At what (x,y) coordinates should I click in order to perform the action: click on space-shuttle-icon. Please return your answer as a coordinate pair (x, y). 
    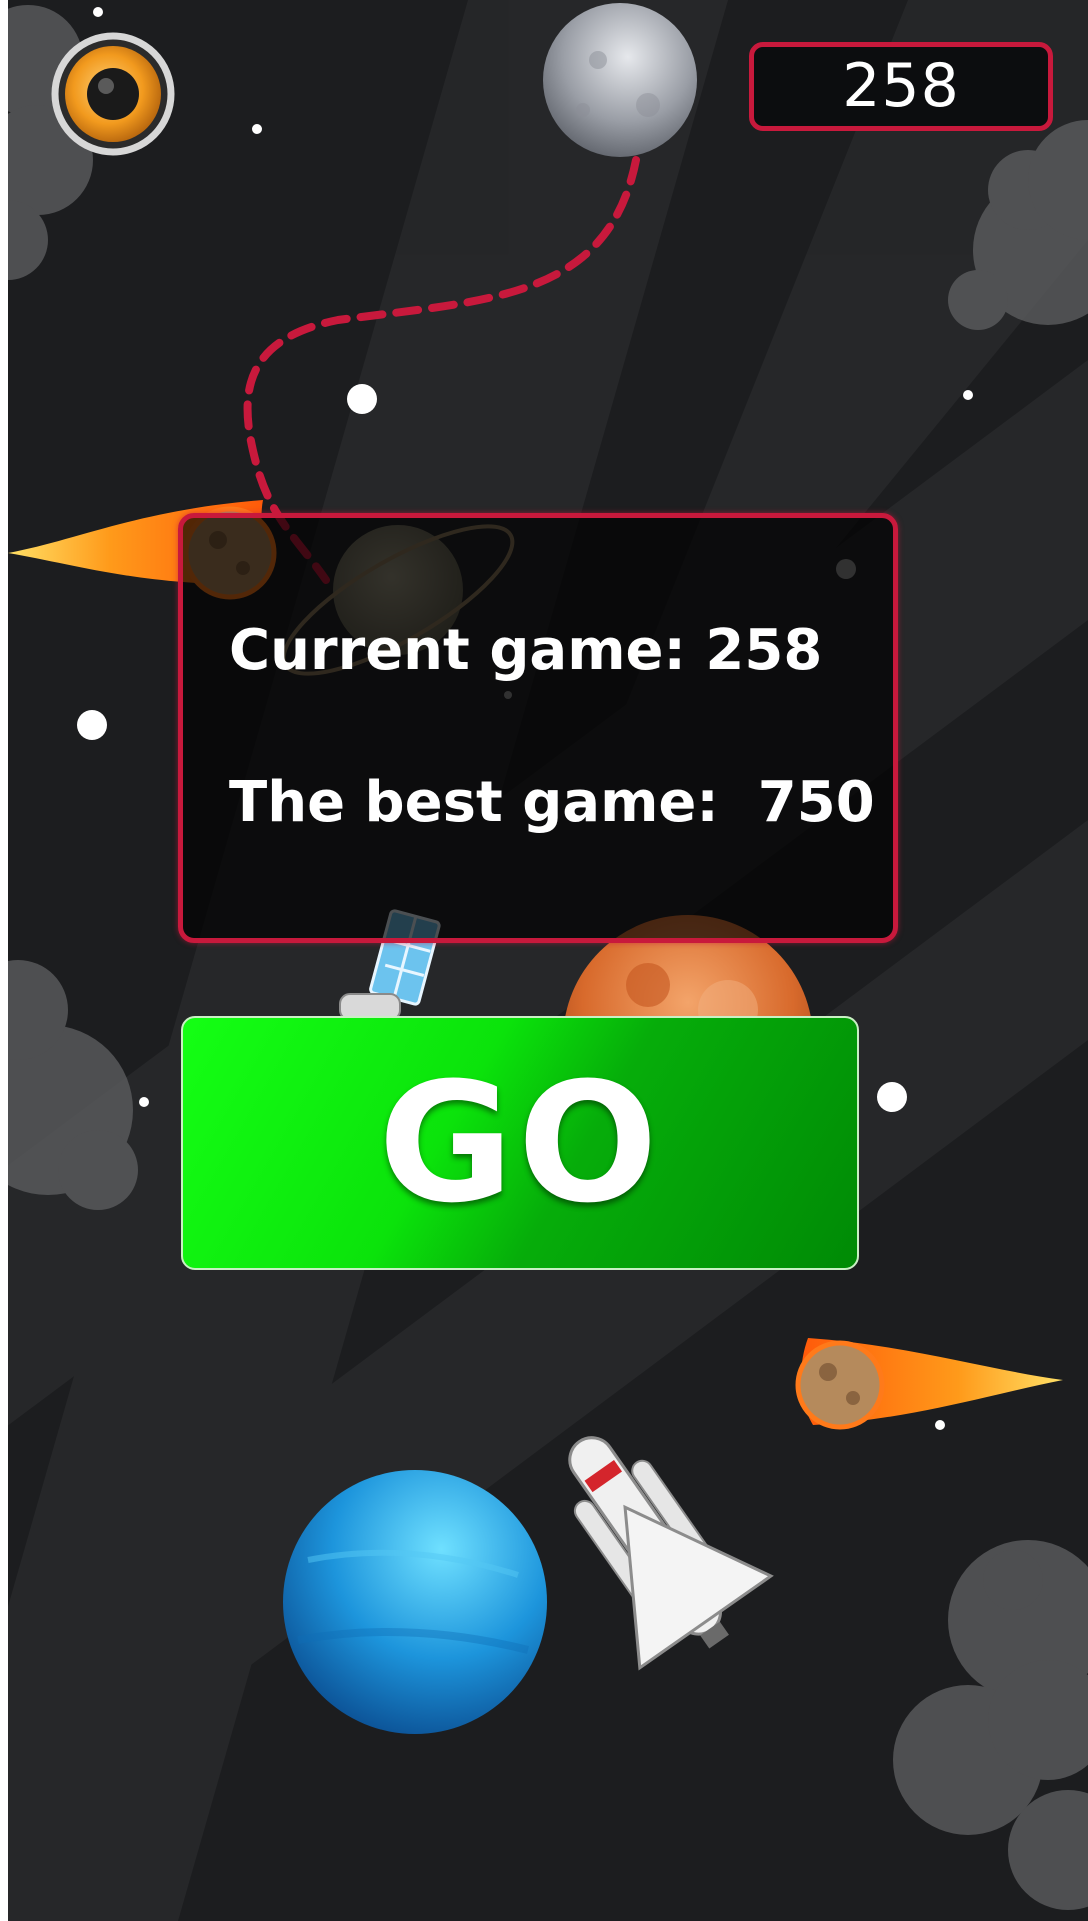
    Looking at the image, I should click on (671, 1553).